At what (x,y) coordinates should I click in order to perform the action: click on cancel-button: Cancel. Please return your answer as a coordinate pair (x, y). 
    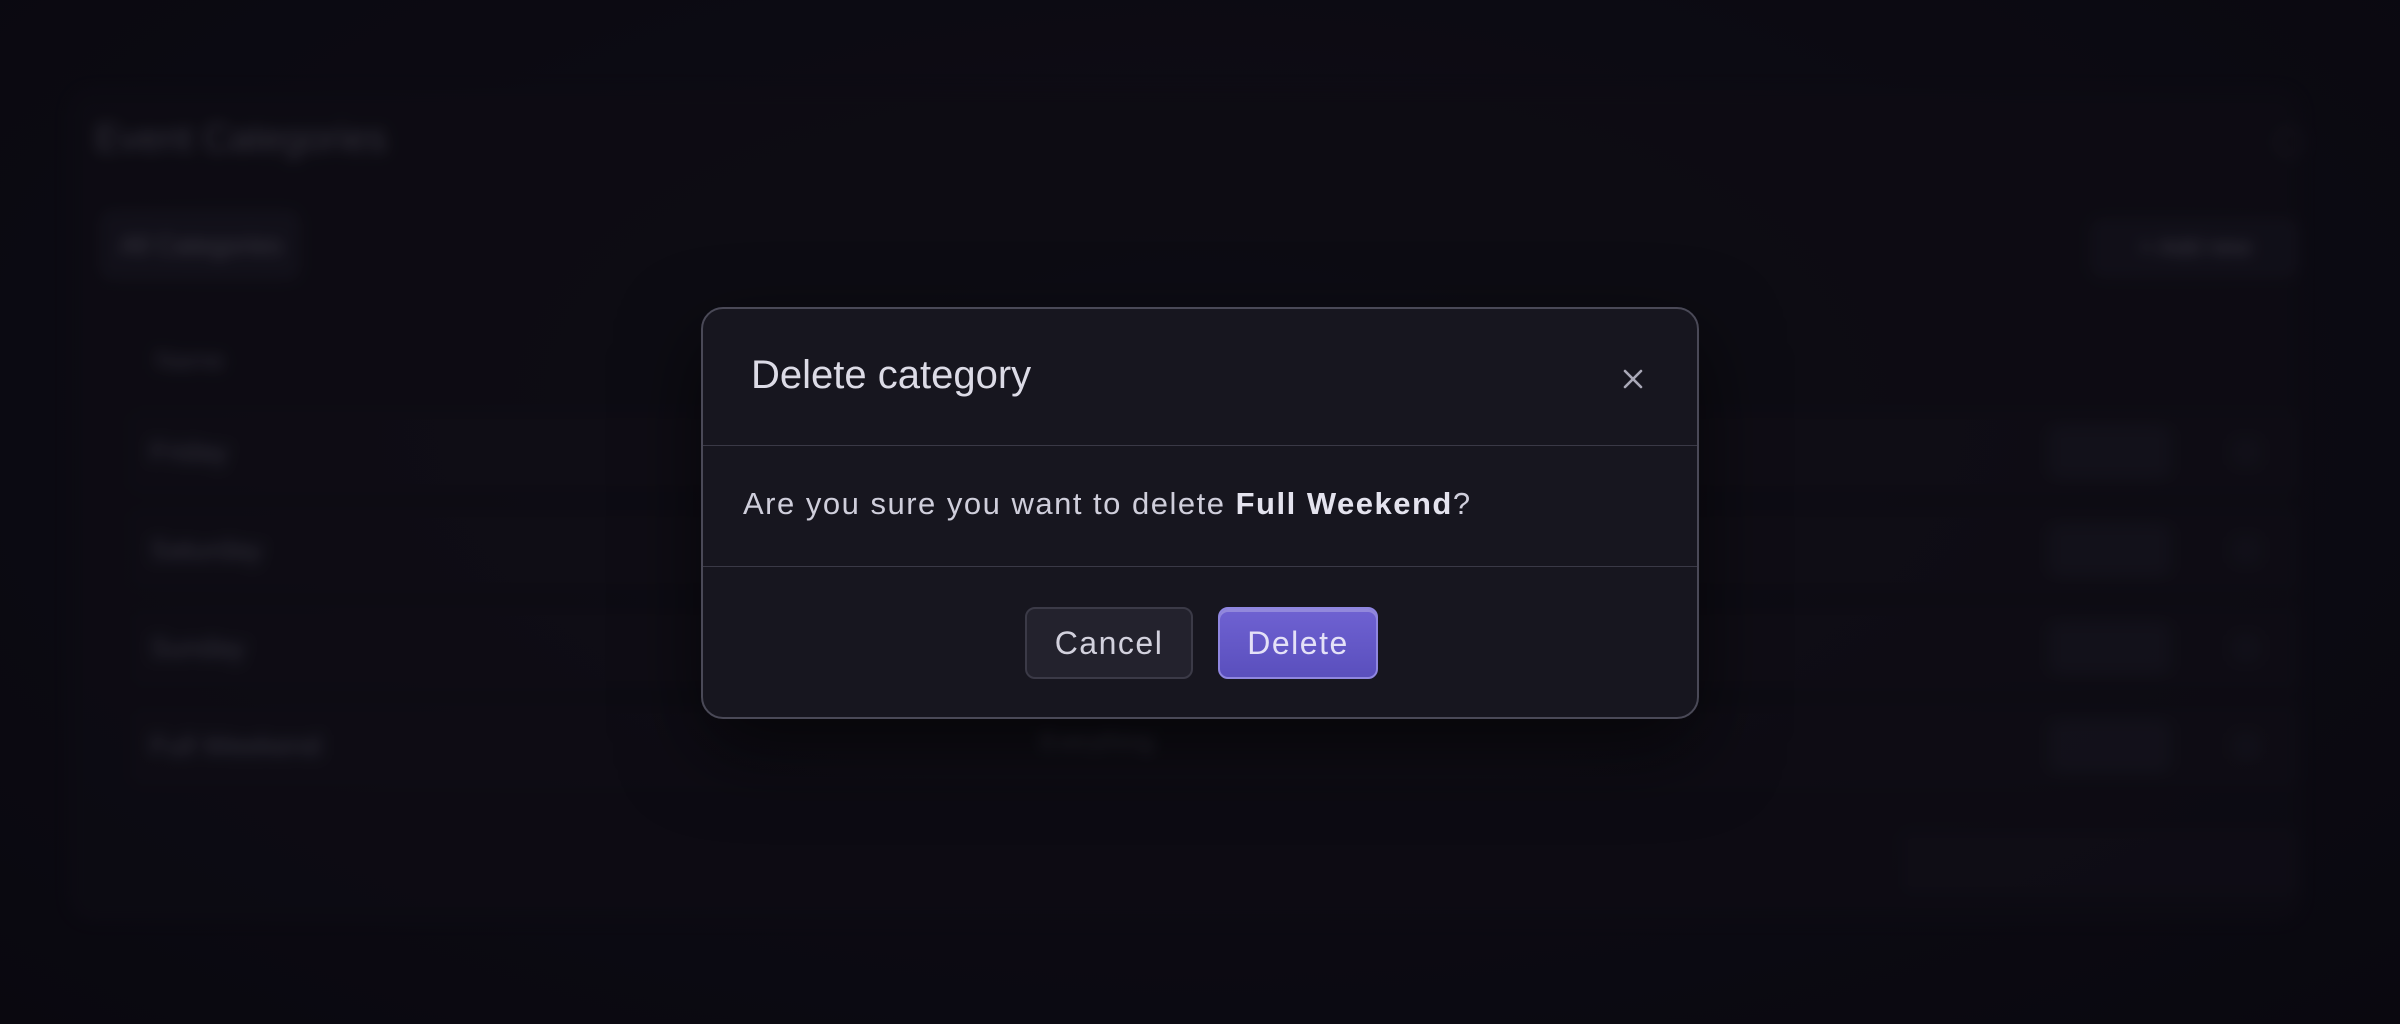
    Looking at the image, I should click on (1109, 643).